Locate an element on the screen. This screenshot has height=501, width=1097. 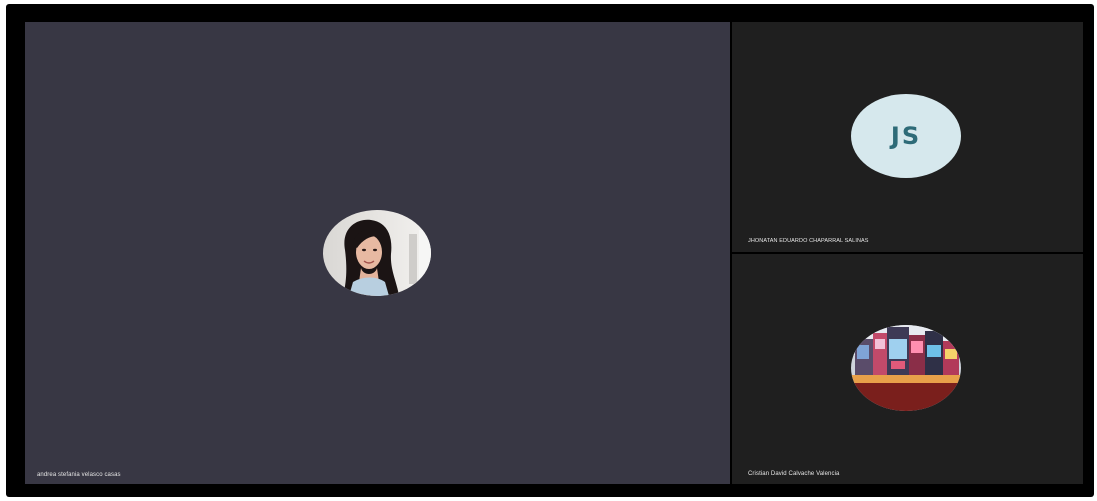
participant-tile-side-top: JS JHONATAN EDUARDO CHAPARRAL SALINAS is located at coordinates (907, 137).